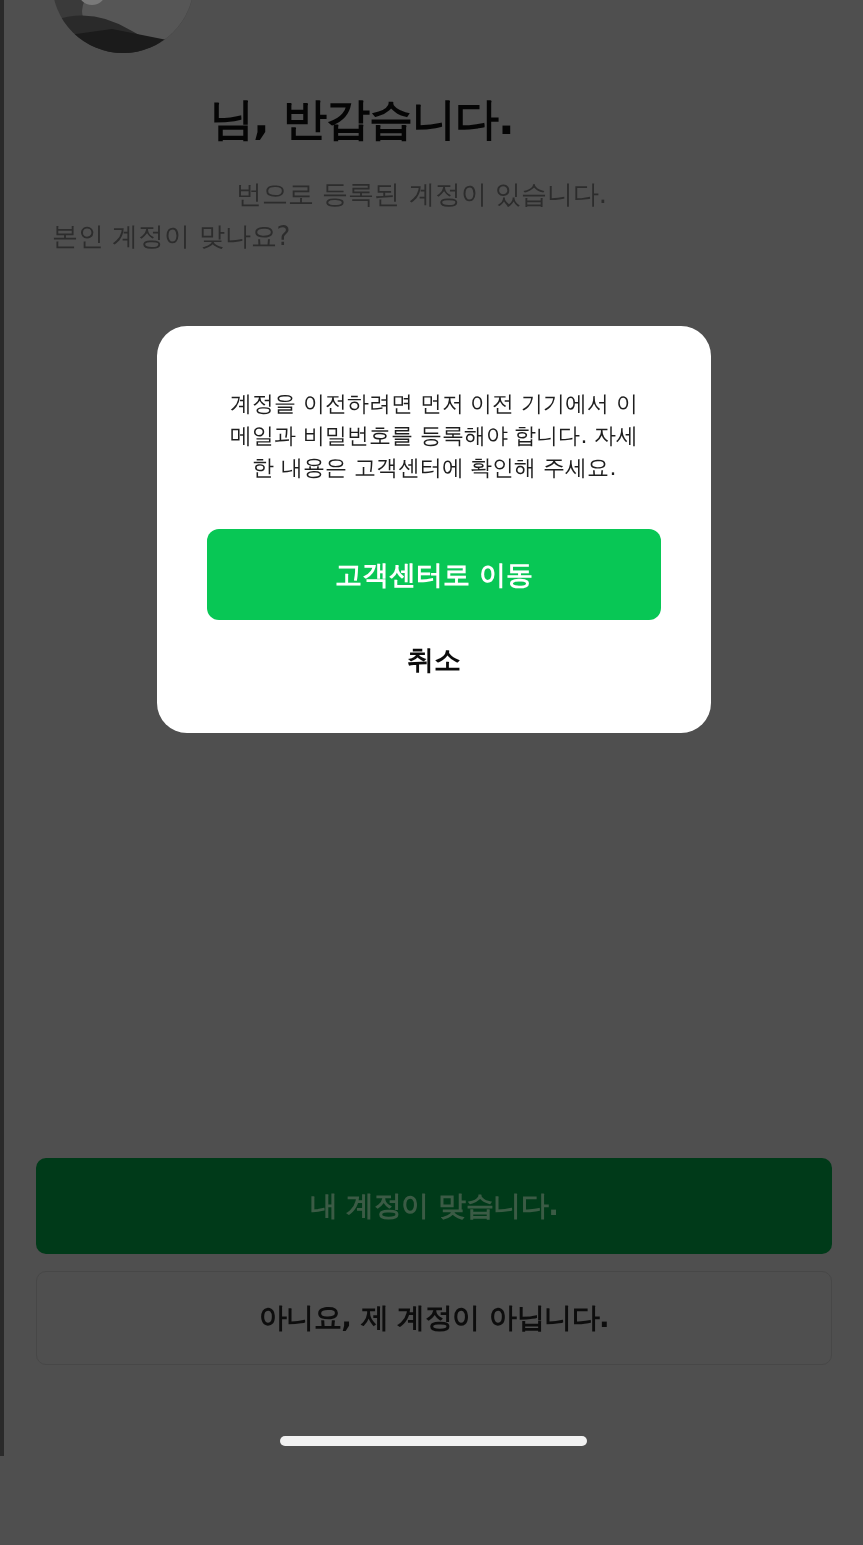  Describe the element at coordinates (362, 119) in the screenshot. I see `greeting-title: 님, 반갑습니다.` at that location.